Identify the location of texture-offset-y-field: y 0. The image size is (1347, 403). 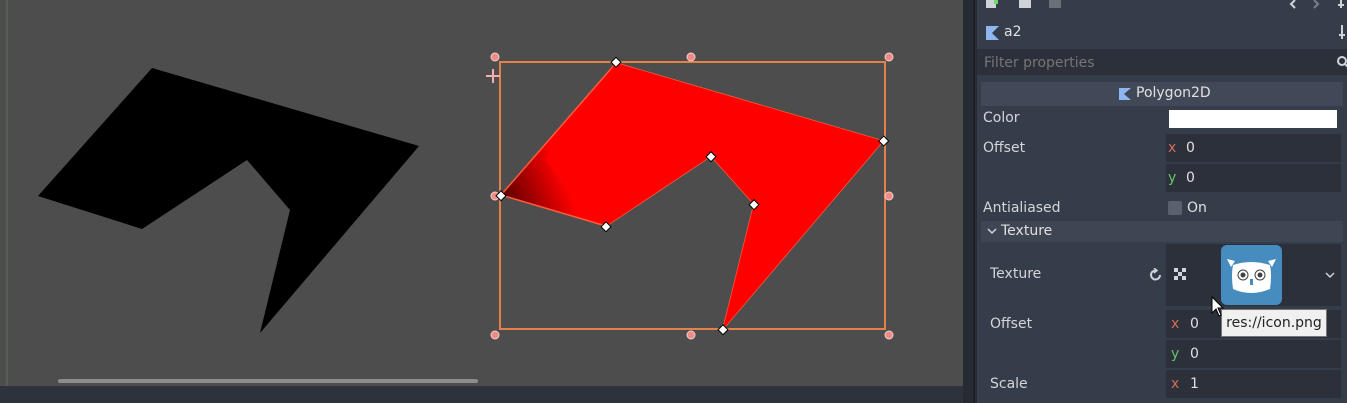
(1253, 354).